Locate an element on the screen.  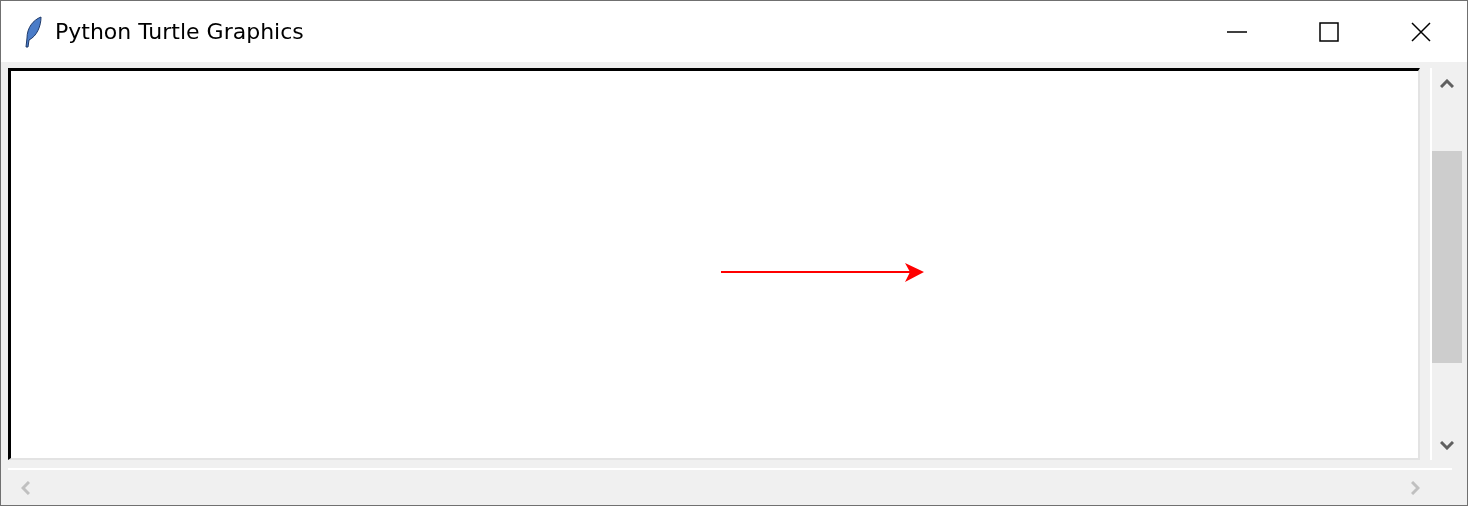
window-title: Python Turtle Graphics is located at coordinates (180, 31).